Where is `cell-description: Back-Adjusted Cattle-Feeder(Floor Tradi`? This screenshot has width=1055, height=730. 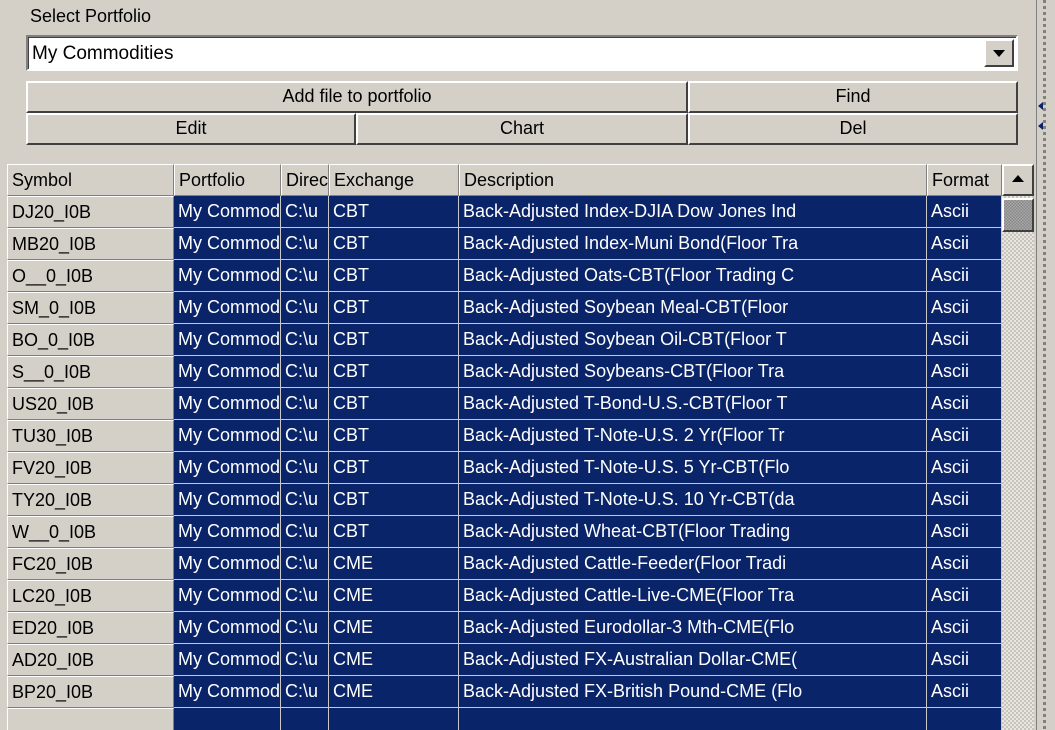 cell-description: Back-Adjusted Cattle-Feeder(Floor Tradi is located at coordinates (693, 564).